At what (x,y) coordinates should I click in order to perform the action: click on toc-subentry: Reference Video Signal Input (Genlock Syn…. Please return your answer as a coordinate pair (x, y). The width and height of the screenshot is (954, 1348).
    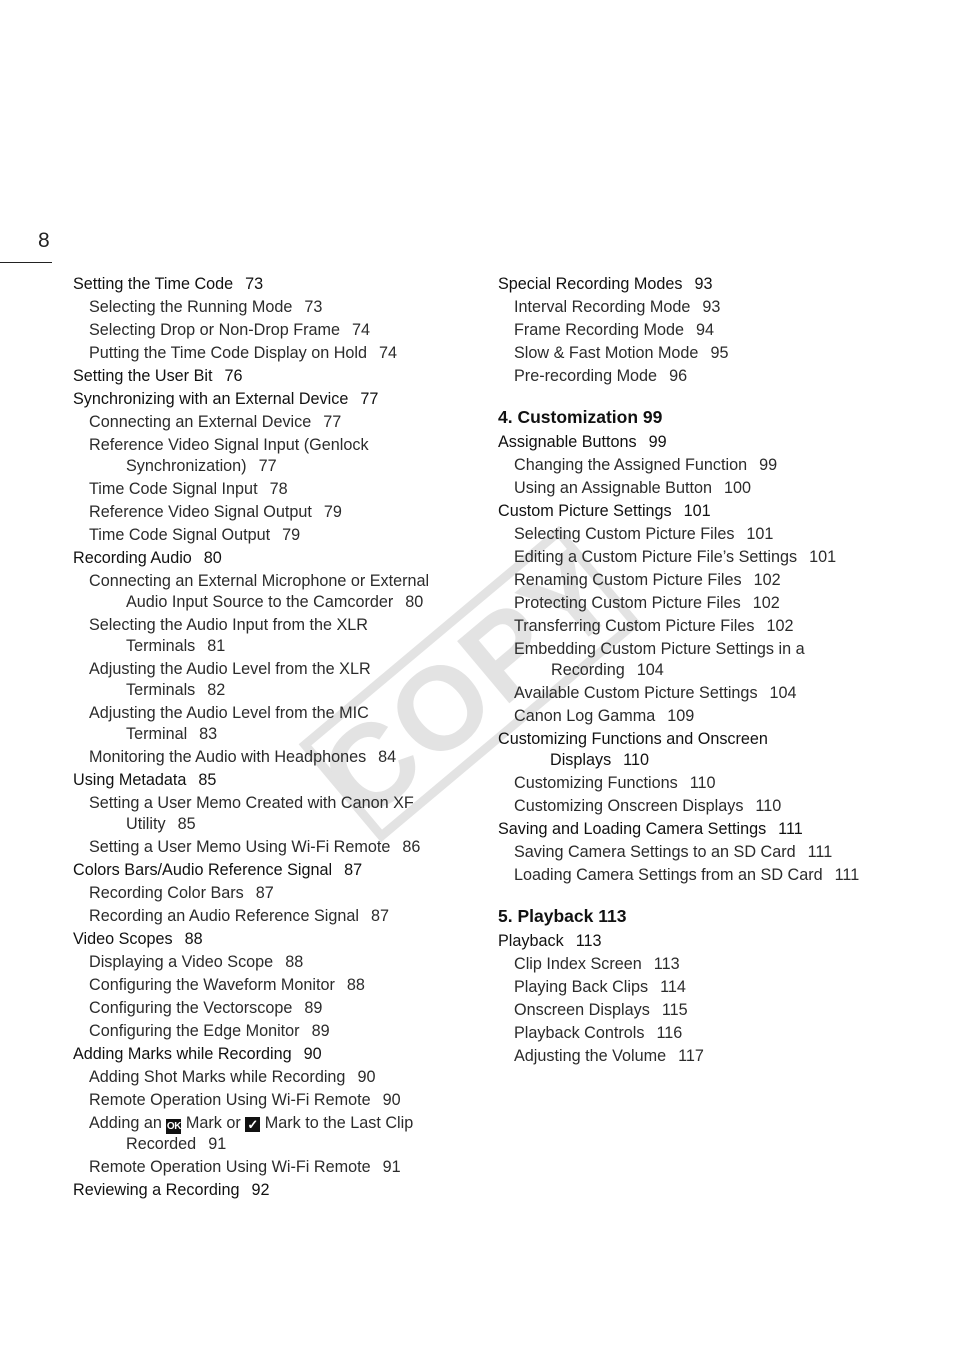
    Looking at the image, I should click on (273, 456).